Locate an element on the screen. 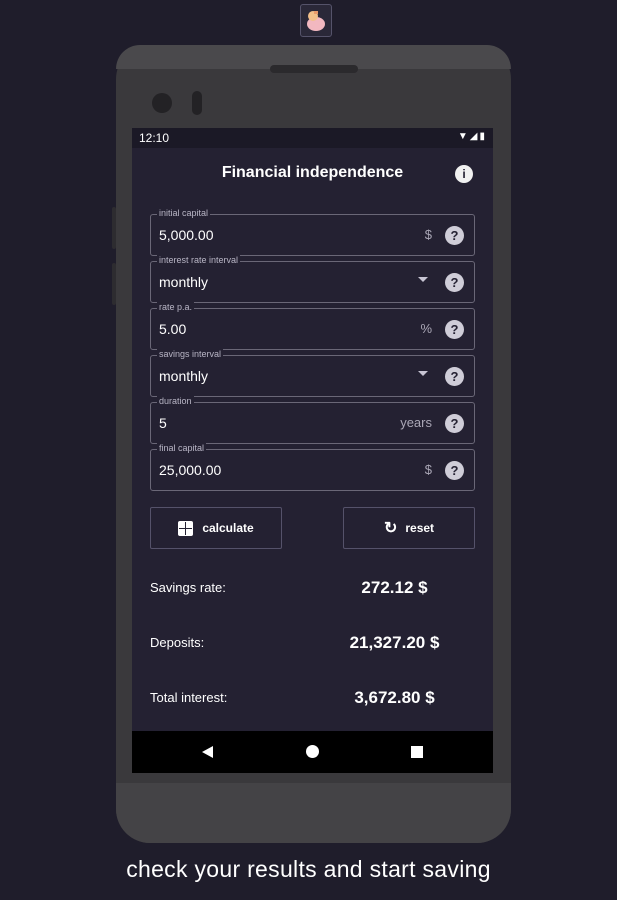 This screenshot has height=900, width=617. reset-button: ↻ reset is located at coordinates (409, 528).